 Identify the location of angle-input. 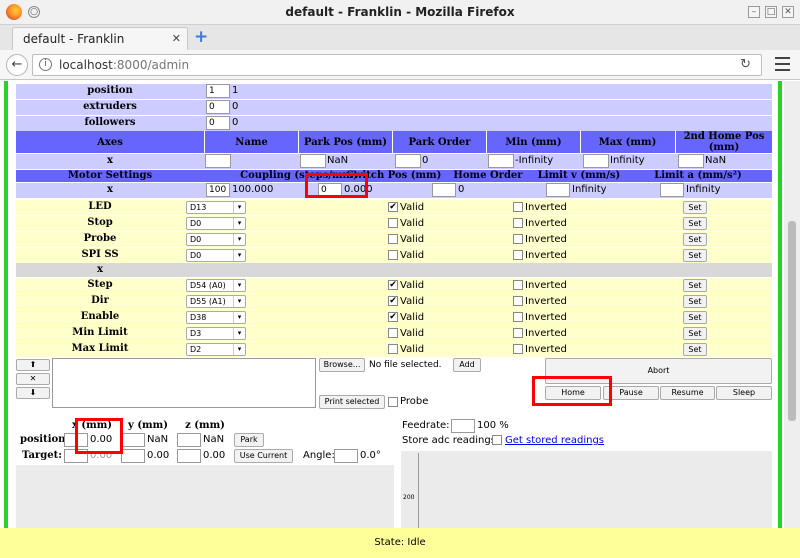
(346, 456).